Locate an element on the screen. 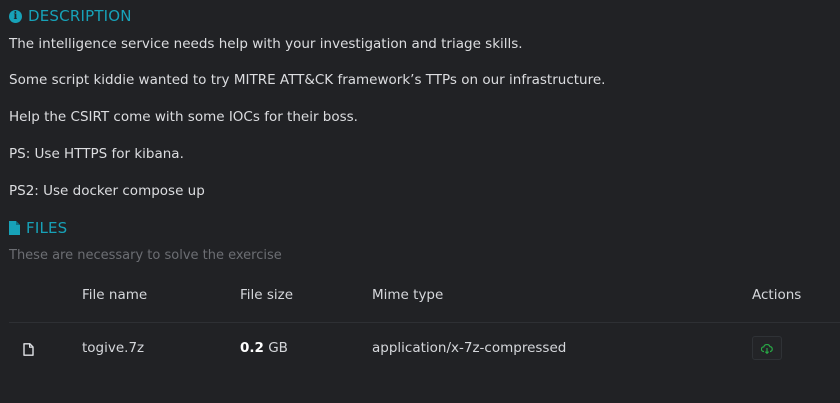 The image size is (840, 403). description-line-4: PS: Use HTTPS for kibana. is located at coordinates (96, 154).